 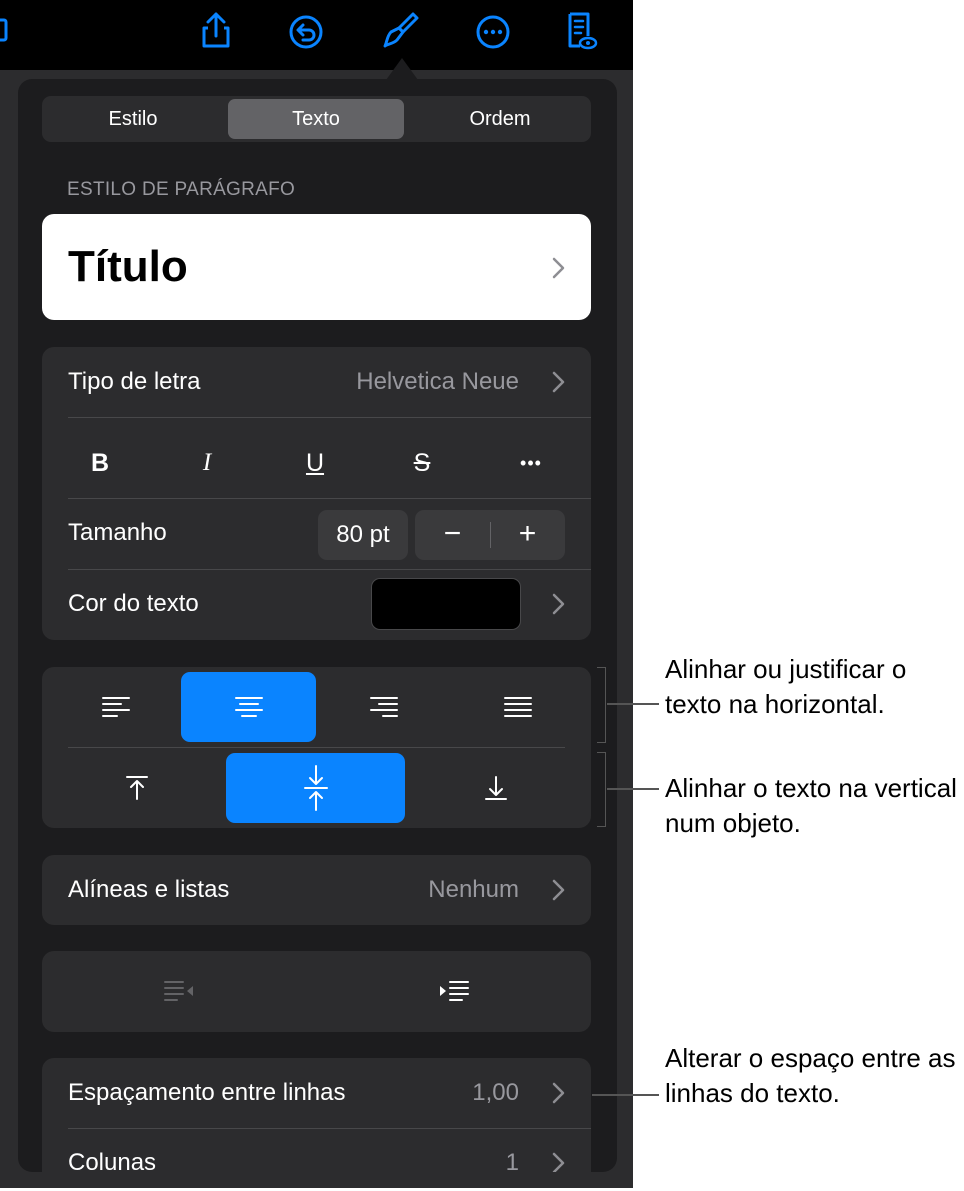 I want to click on bullets-label: Alíneas e listas, so click(x=149, y=889).